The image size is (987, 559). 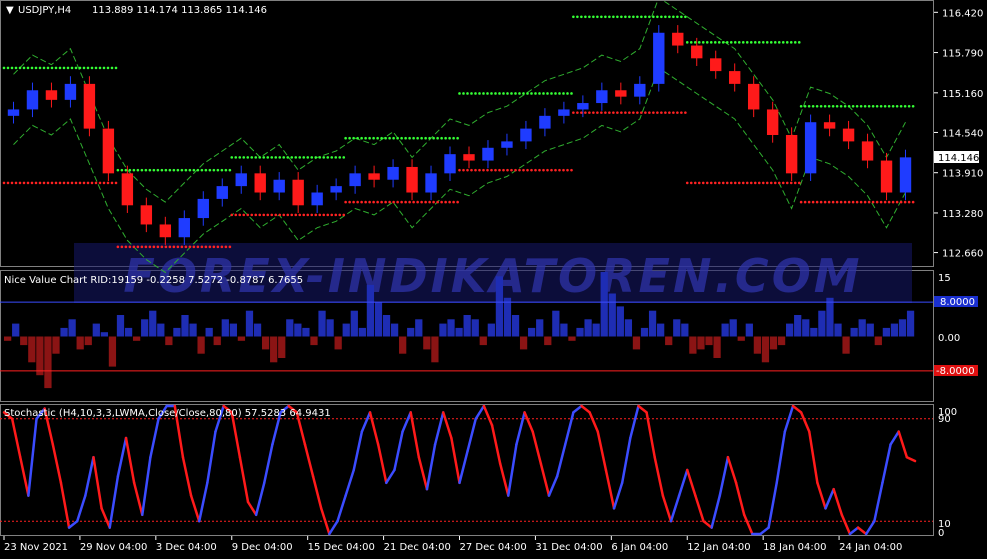 I want to click on price-tick-label: 113.280, so click(x=962, y=214).